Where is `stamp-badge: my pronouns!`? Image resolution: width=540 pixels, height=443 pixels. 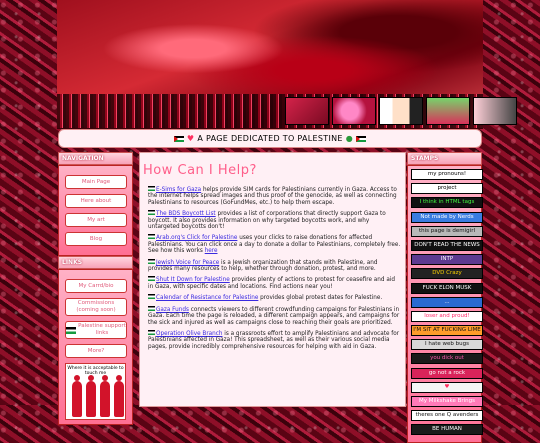 stamp-badge: my pronouns! is located at coordinates (447, 174).